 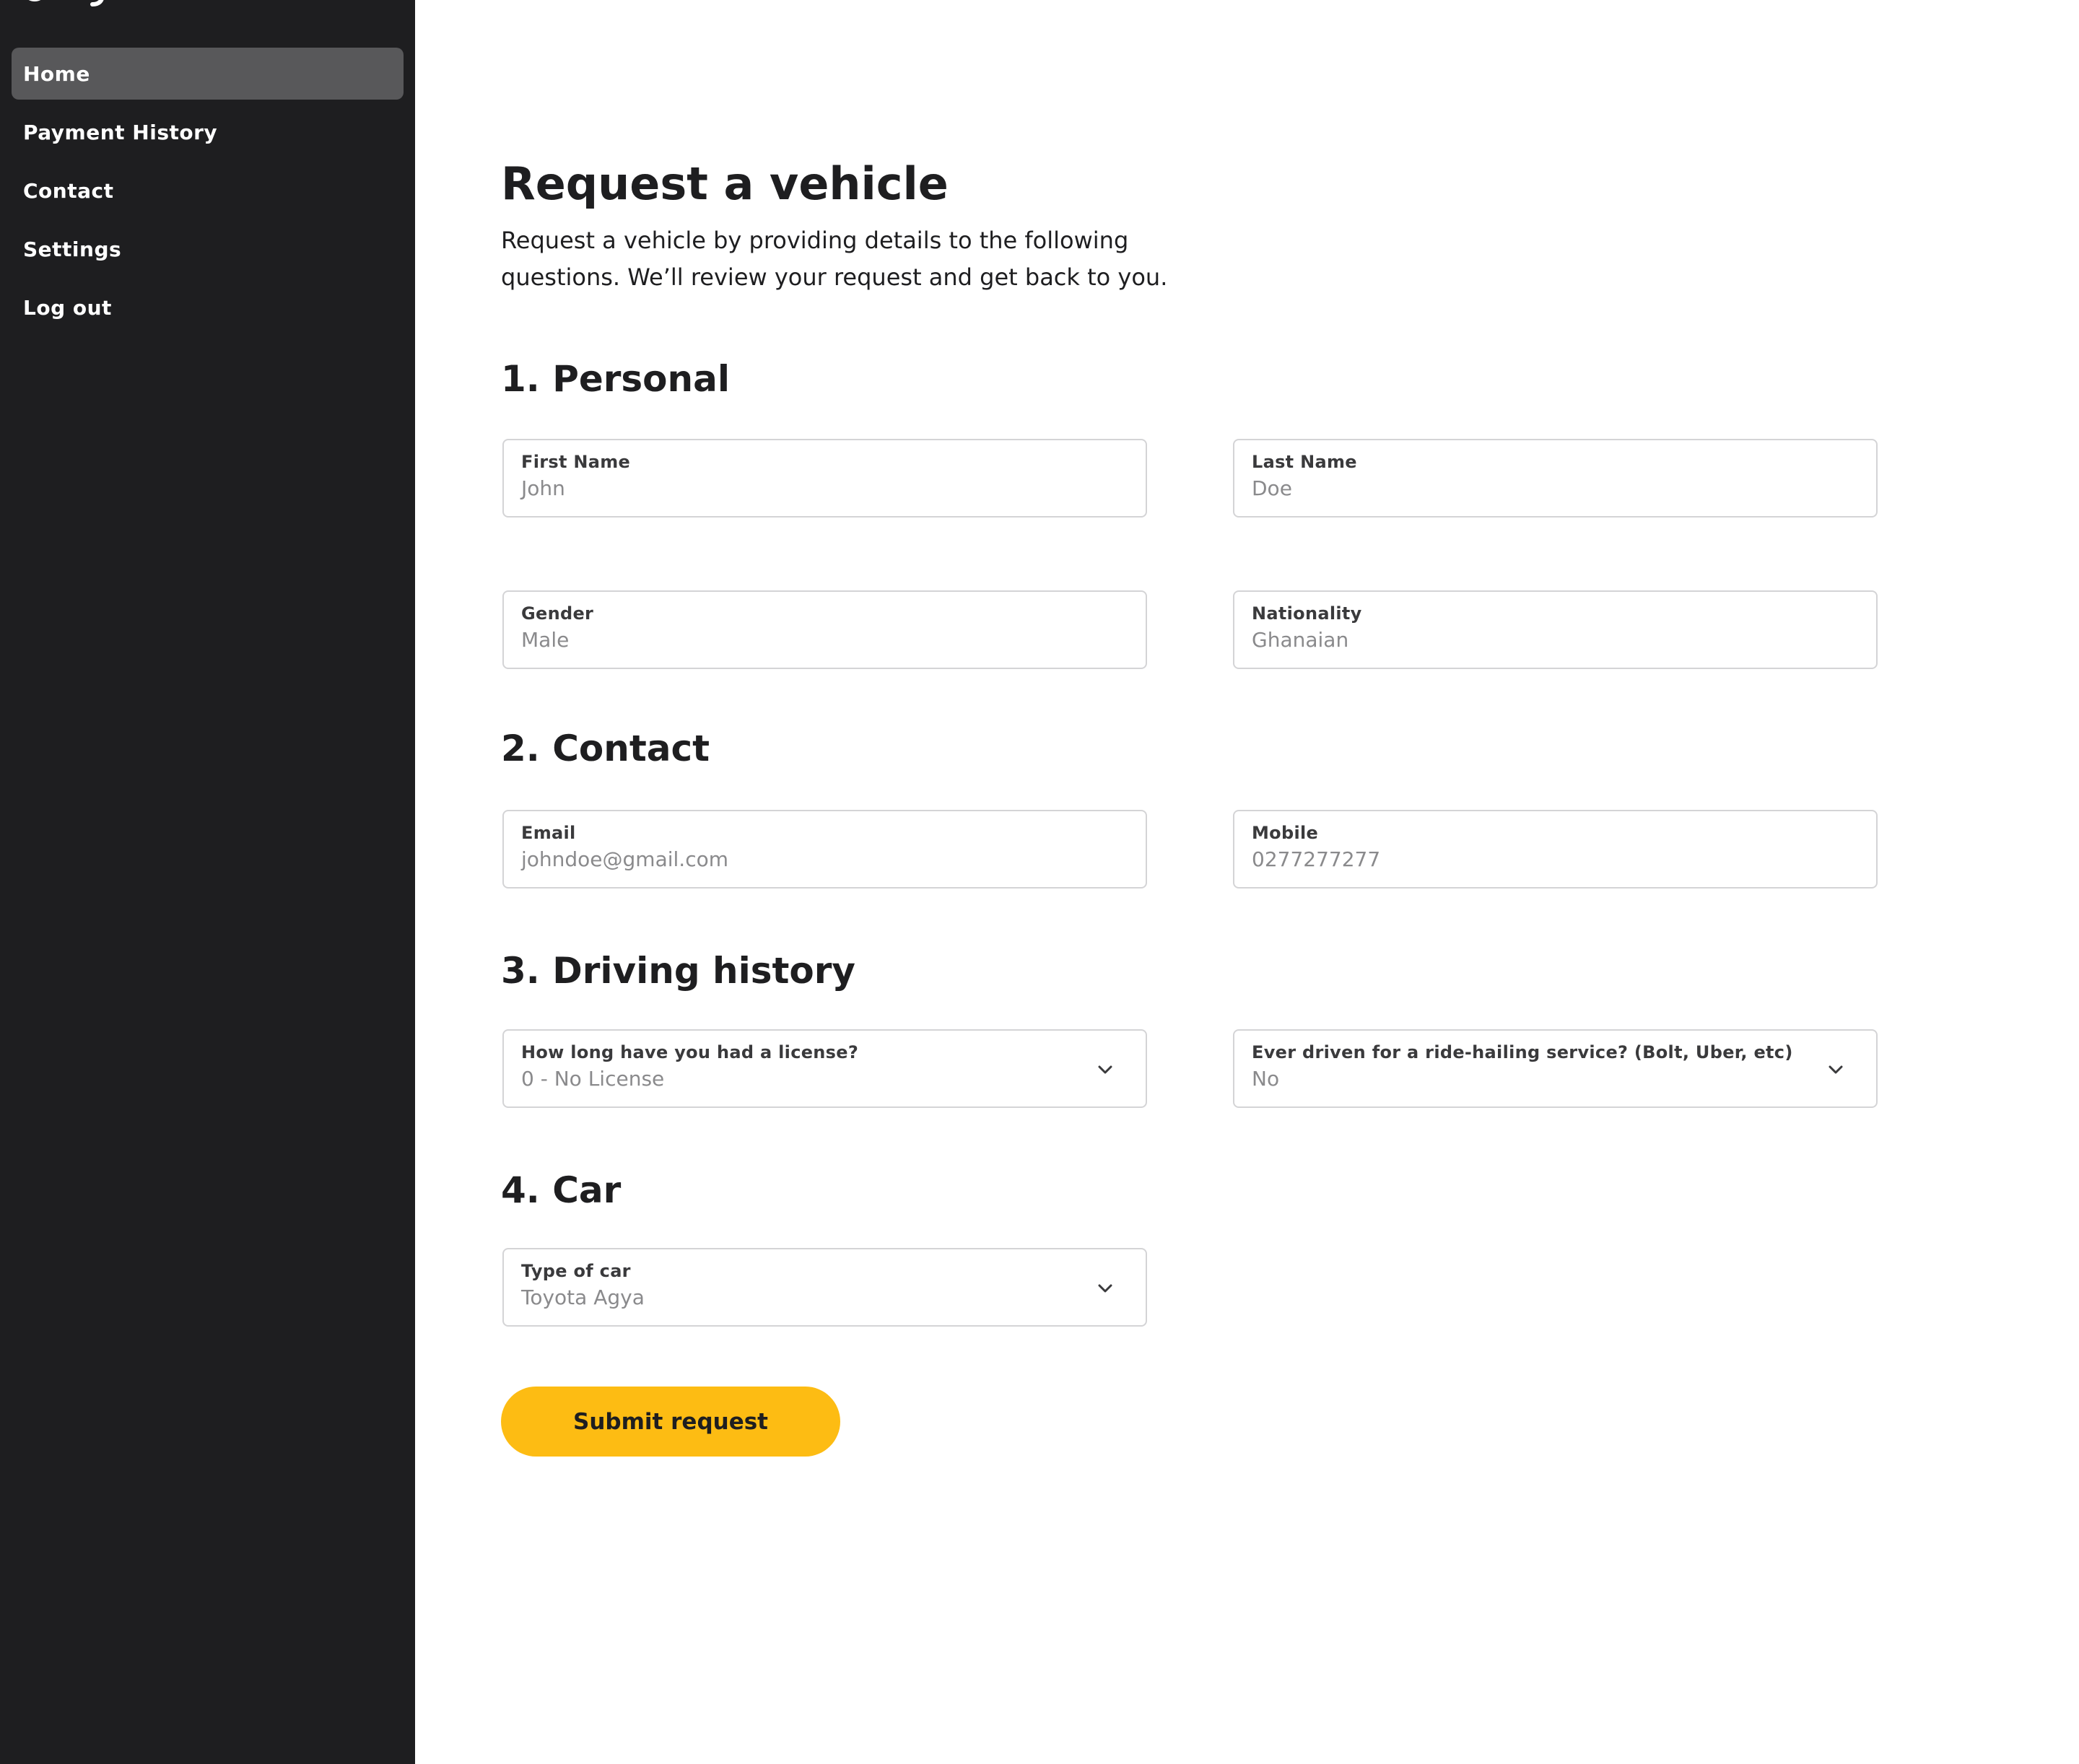 What do you see at coordinates (593, 1079) in the screenshot?
I see `field-value: 0 - No License` at bounding box center [593, 1079].